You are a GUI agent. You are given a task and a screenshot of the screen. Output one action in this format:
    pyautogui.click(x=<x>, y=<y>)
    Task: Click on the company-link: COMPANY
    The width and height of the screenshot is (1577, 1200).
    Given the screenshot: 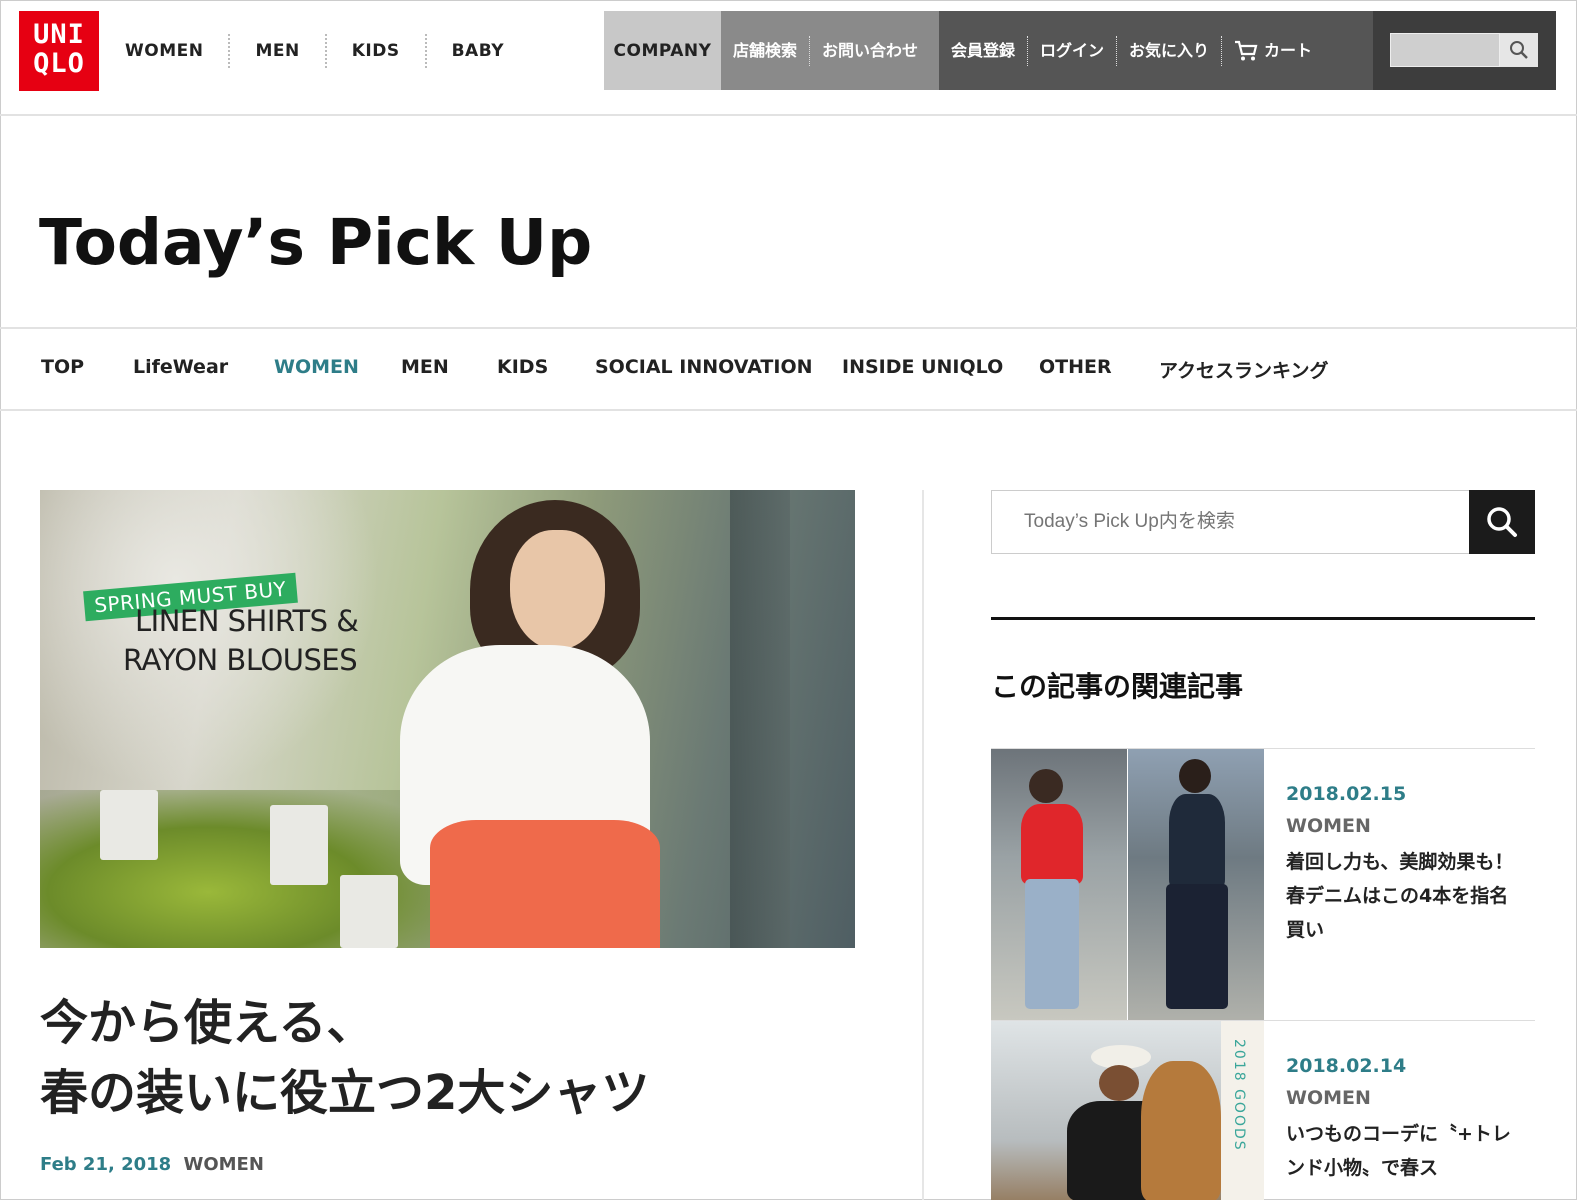 What is the action you would take?
    pyautogui.click(x=662, y=50)
    